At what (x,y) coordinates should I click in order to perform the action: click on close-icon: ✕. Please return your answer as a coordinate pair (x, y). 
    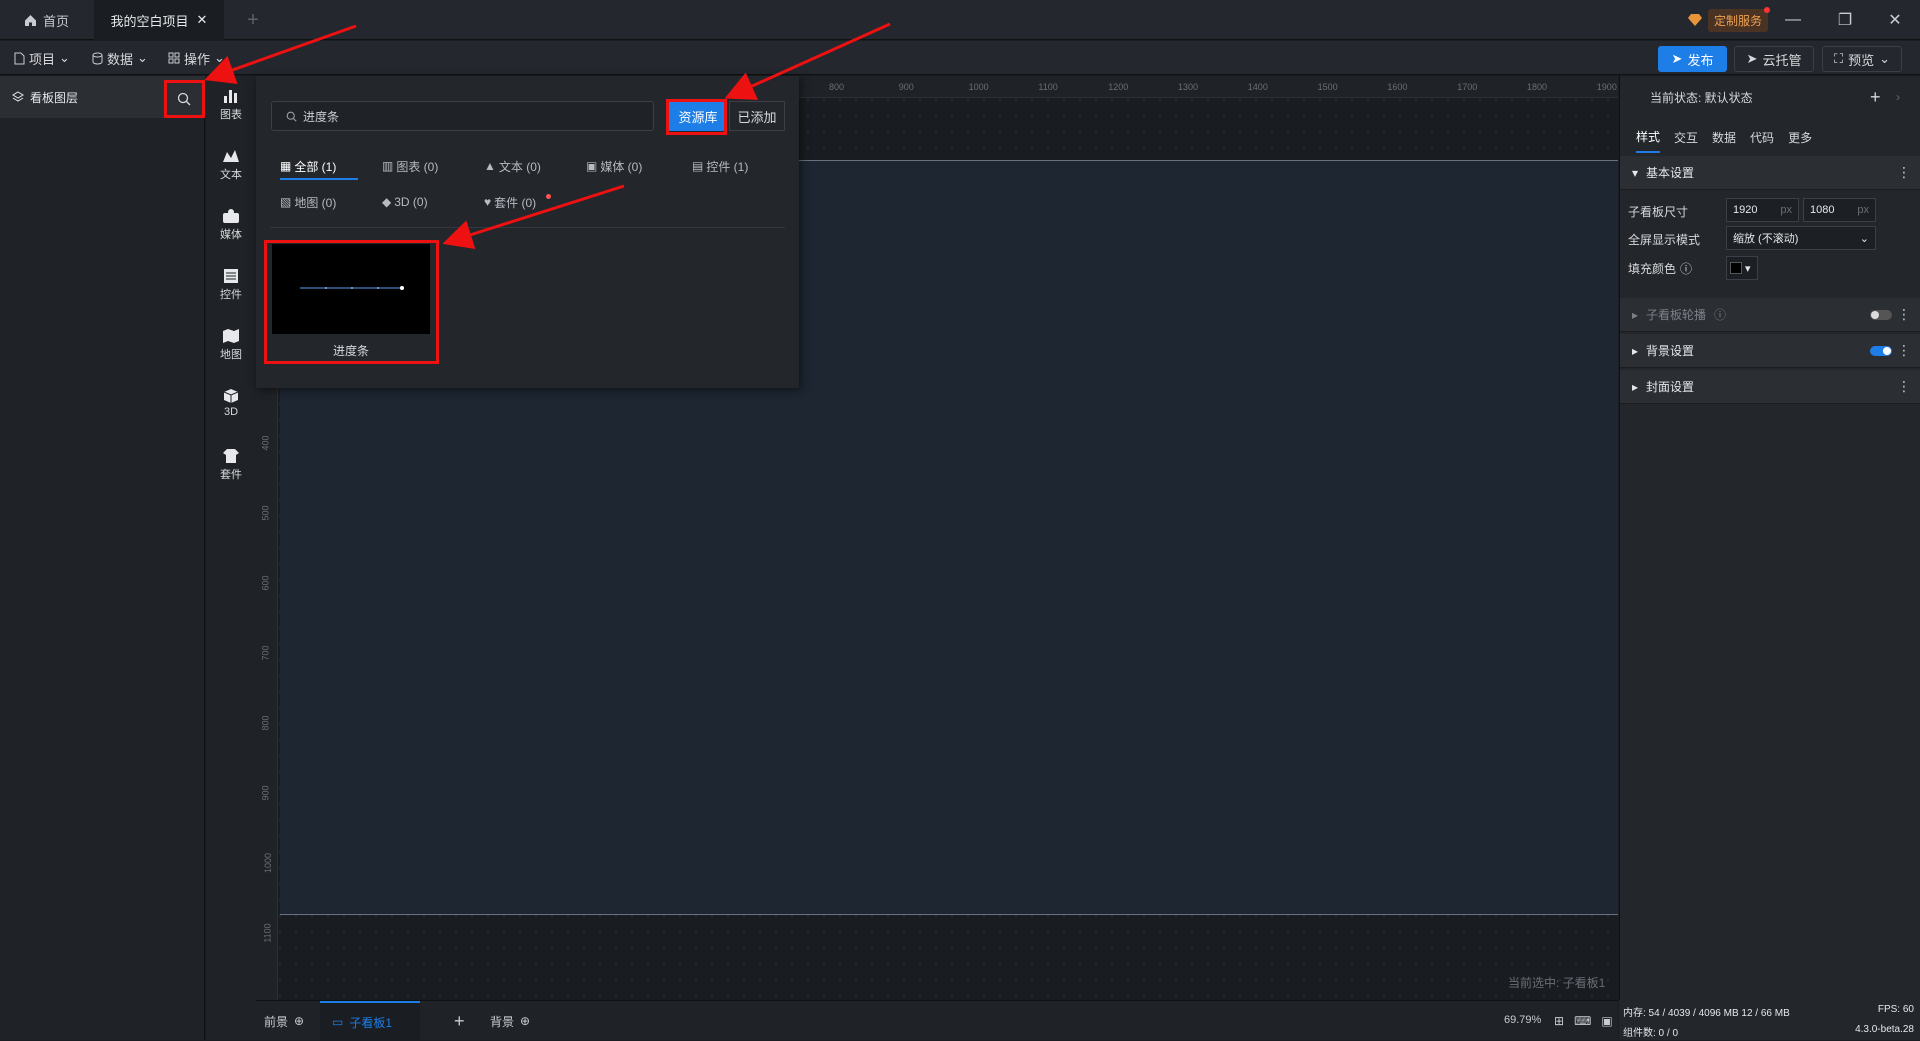
    Looking at the image, I should click on (202, 20).